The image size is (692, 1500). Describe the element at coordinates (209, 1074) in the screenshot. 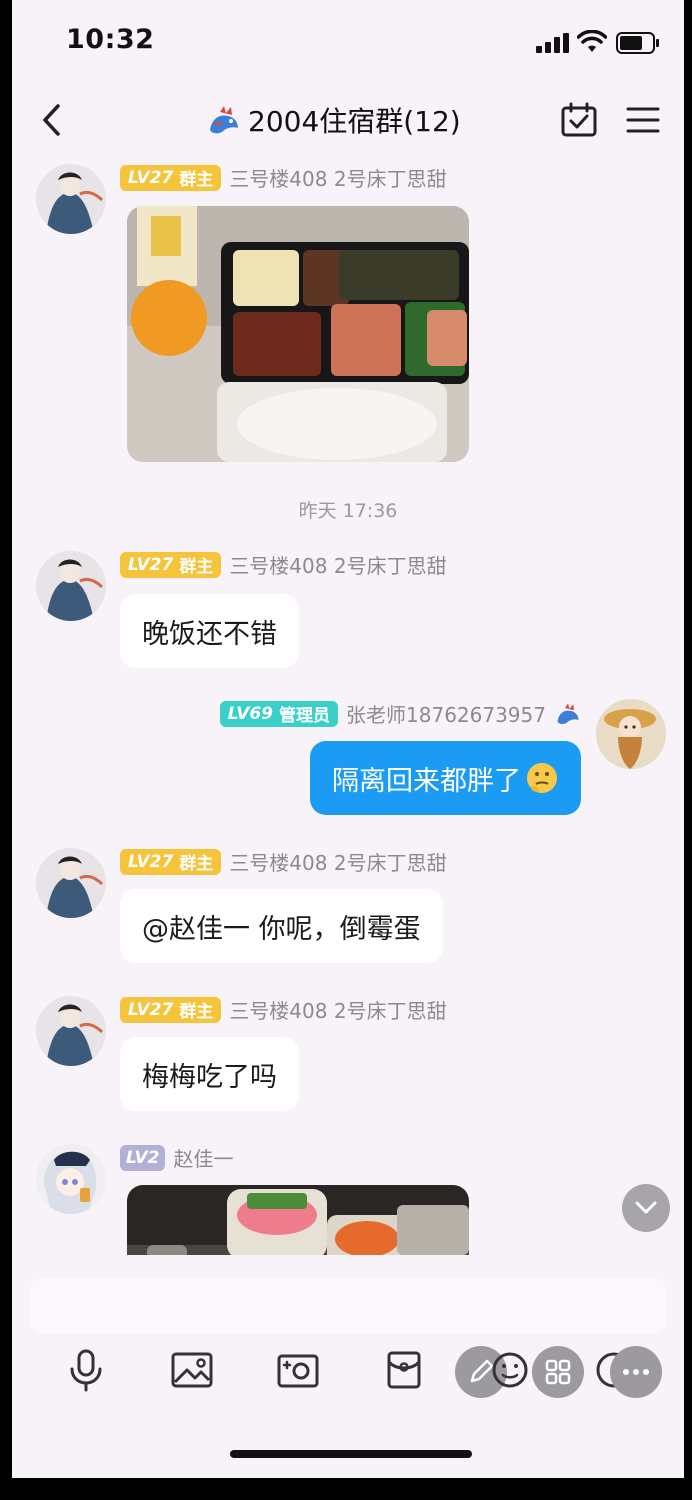

I see `message-bubble: 梅梅吃了吗` at that location.